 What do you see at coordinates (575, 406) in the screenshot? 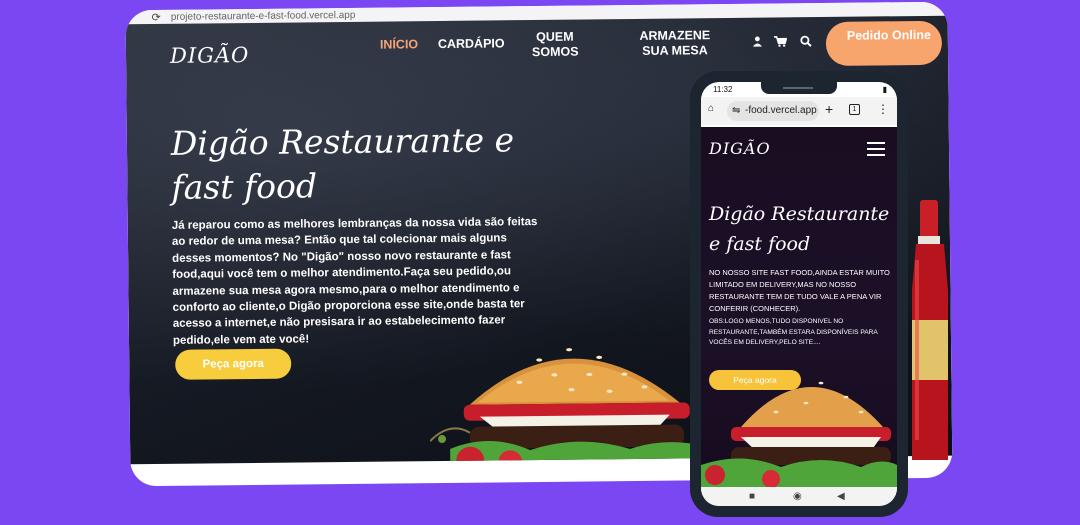
I see `burger-image` at bounding box center [575, 406].